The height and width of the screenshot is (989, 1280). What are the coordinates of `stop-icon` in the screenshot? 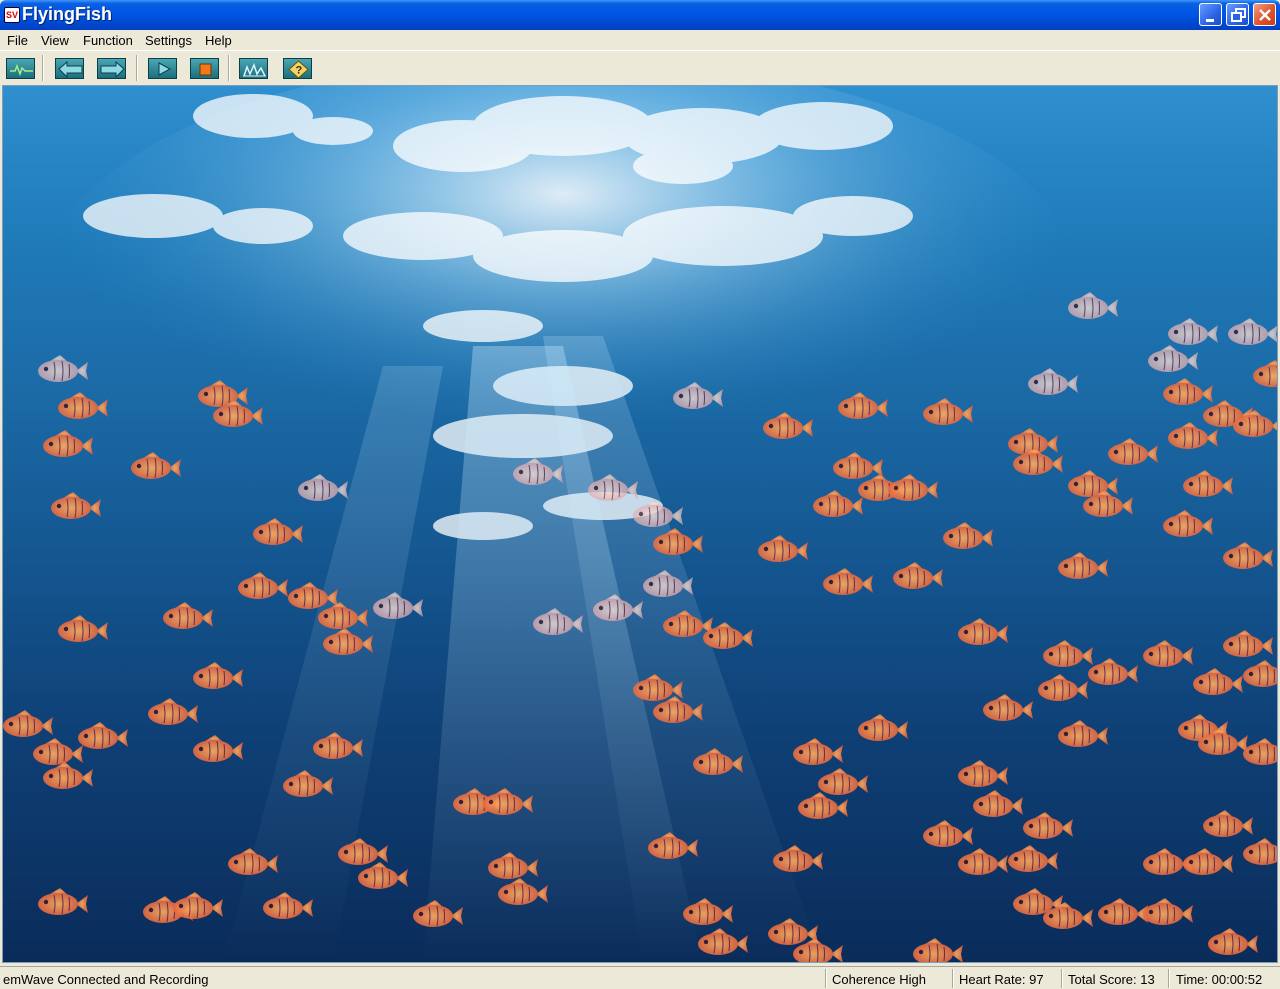 It's located at (205, 69).